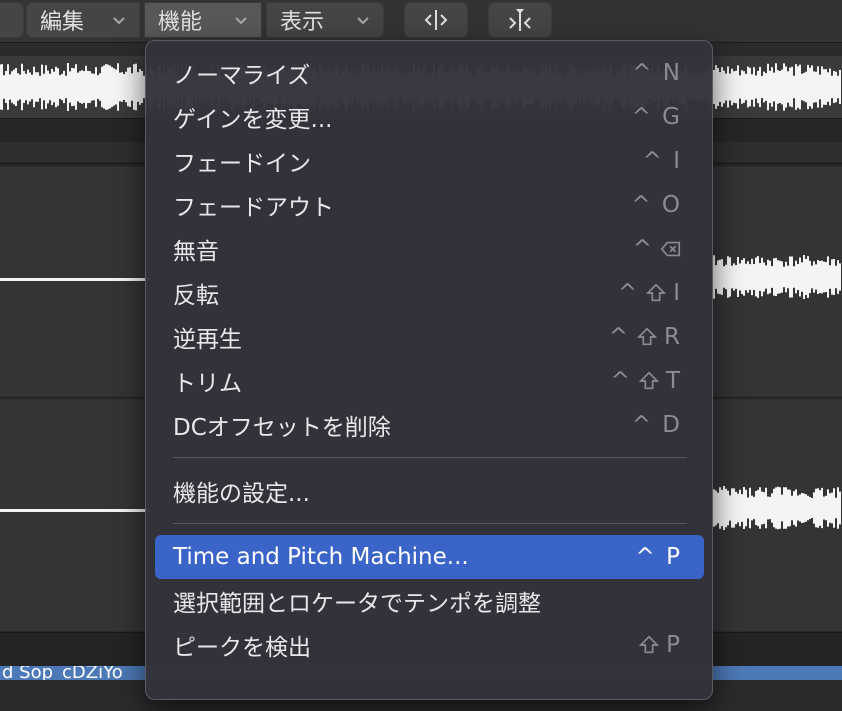 The height and width of the screenshot is (711, 842). I want to click on shortcut-label: ^ G, so click(656, 117).